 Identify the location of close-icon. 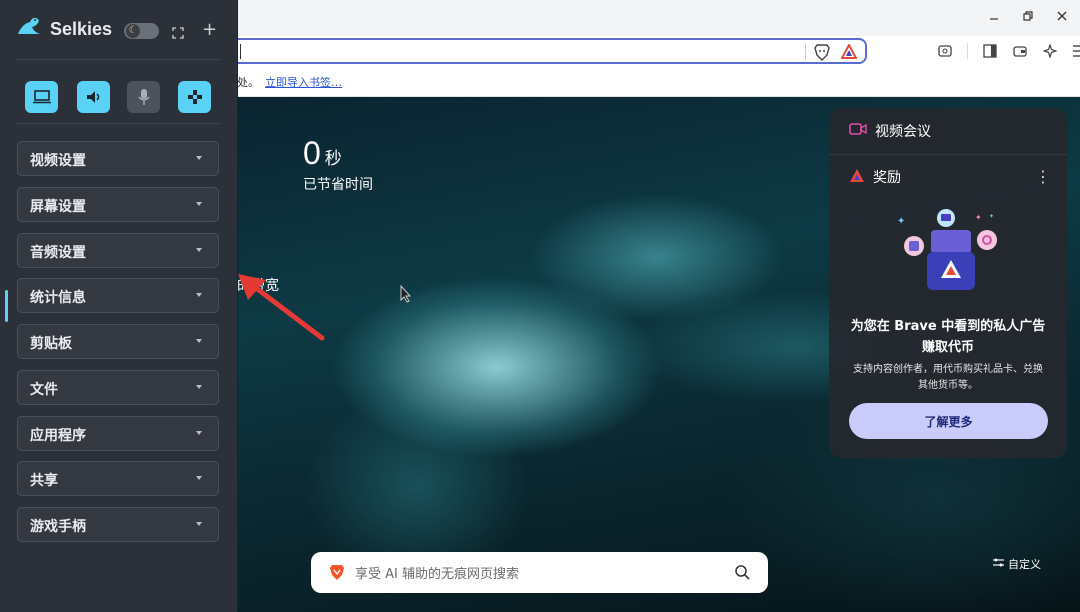
(1062, 16).